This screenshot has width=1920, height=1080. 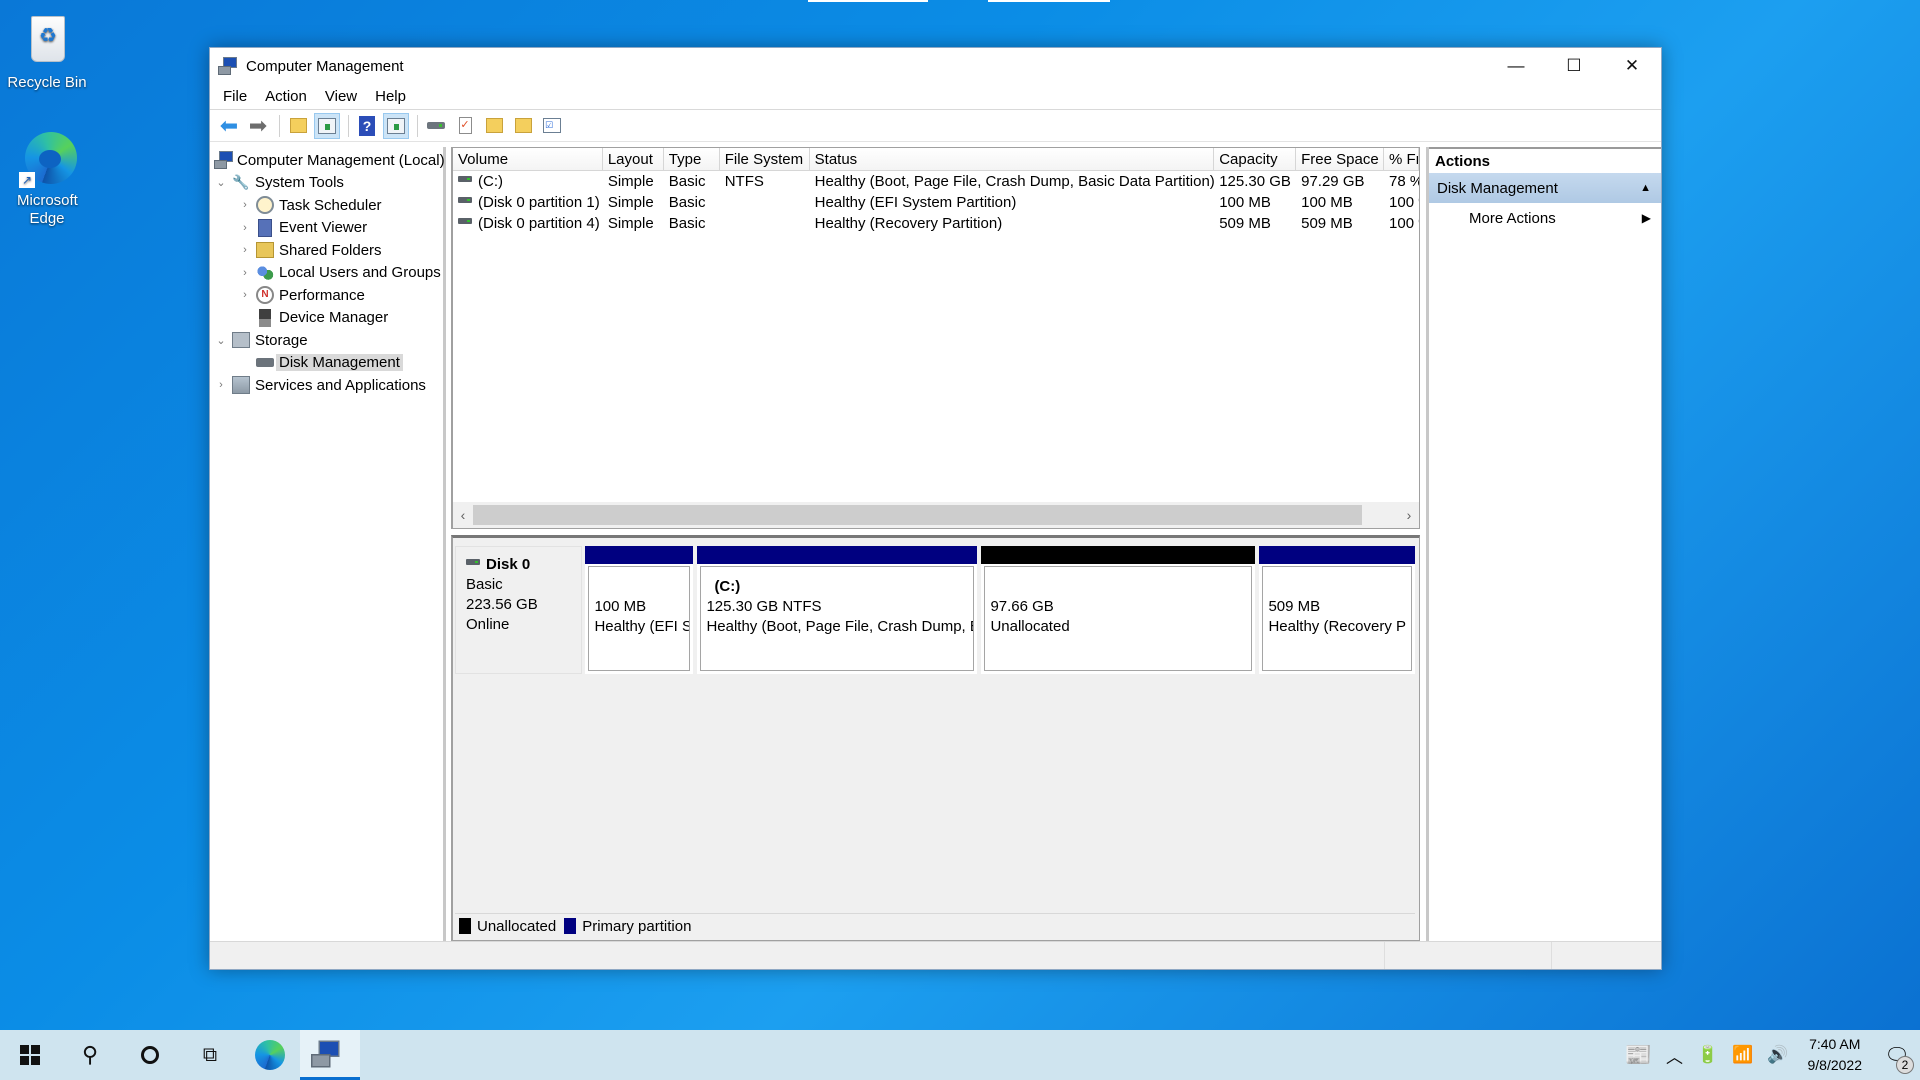 What do you see at coordinates (1118, 610) in the screenshot?
I see `partition-unallocated: 97.66 GB Unallocated` at bounding box center [1118, 610].